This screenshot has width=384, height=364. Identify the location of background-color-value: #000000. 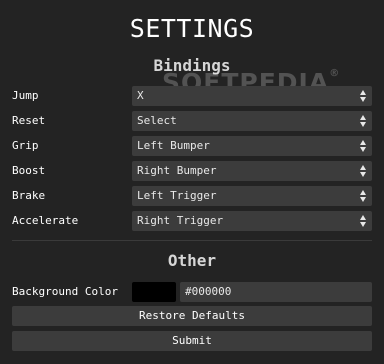
(208, 291).